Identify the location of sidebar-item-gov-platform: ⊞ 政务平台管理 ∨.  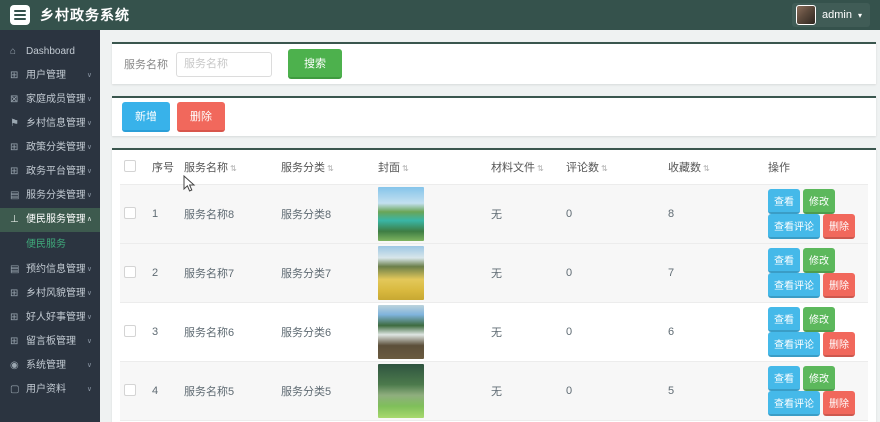
(50, 172).